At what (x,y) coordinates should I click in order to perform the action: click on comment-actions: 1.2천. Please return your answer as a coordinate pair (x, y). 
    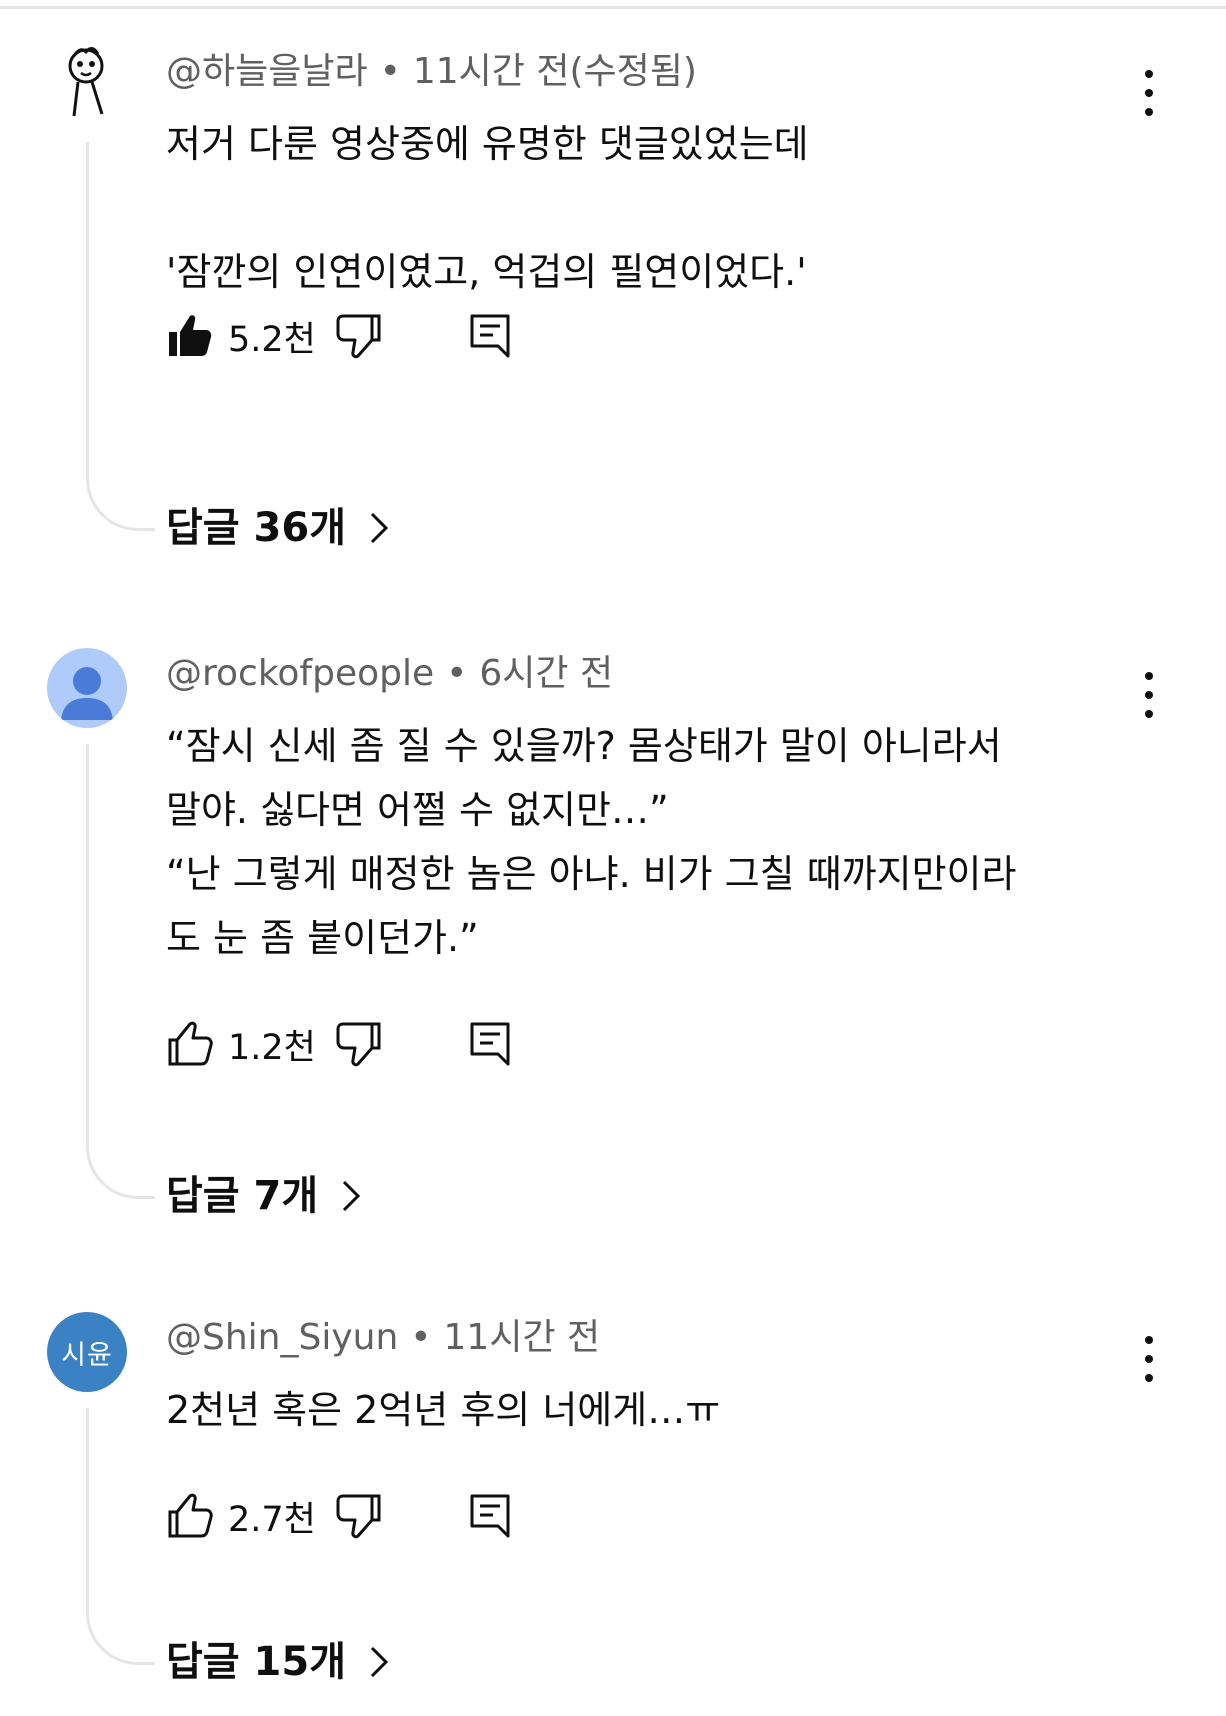
    Looking at the image, I should click on (366, 1048).